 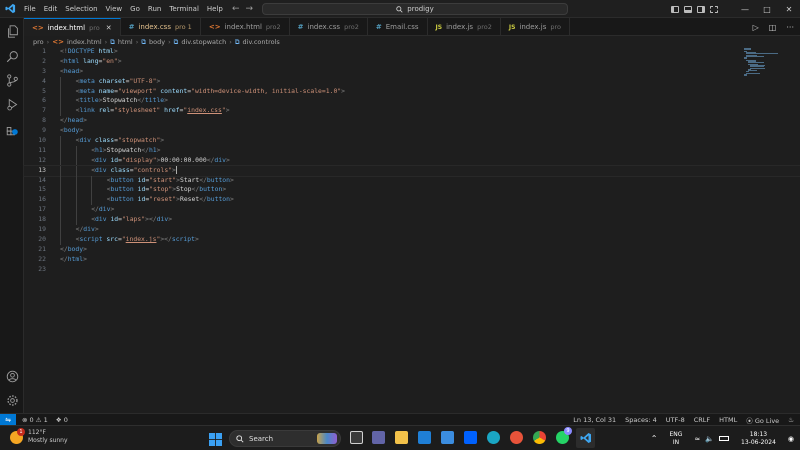 I want to click on code-line: 22 </html>, so click(x=412, y=260).